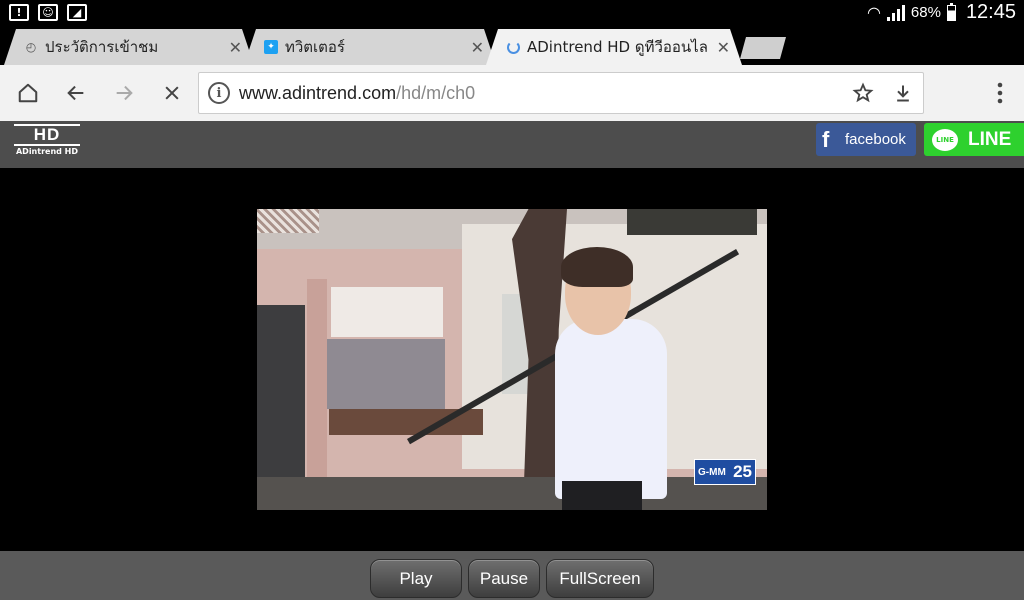  I want to click on forward-arrow-icon, so click(124, 93).